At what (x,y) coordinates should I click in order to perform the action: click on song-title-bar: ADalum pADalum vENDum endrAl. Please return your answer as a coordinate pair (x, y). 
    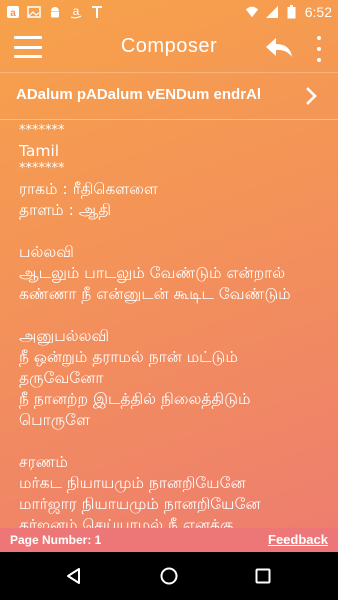
    Looking at the image, I should click on (169, 96).